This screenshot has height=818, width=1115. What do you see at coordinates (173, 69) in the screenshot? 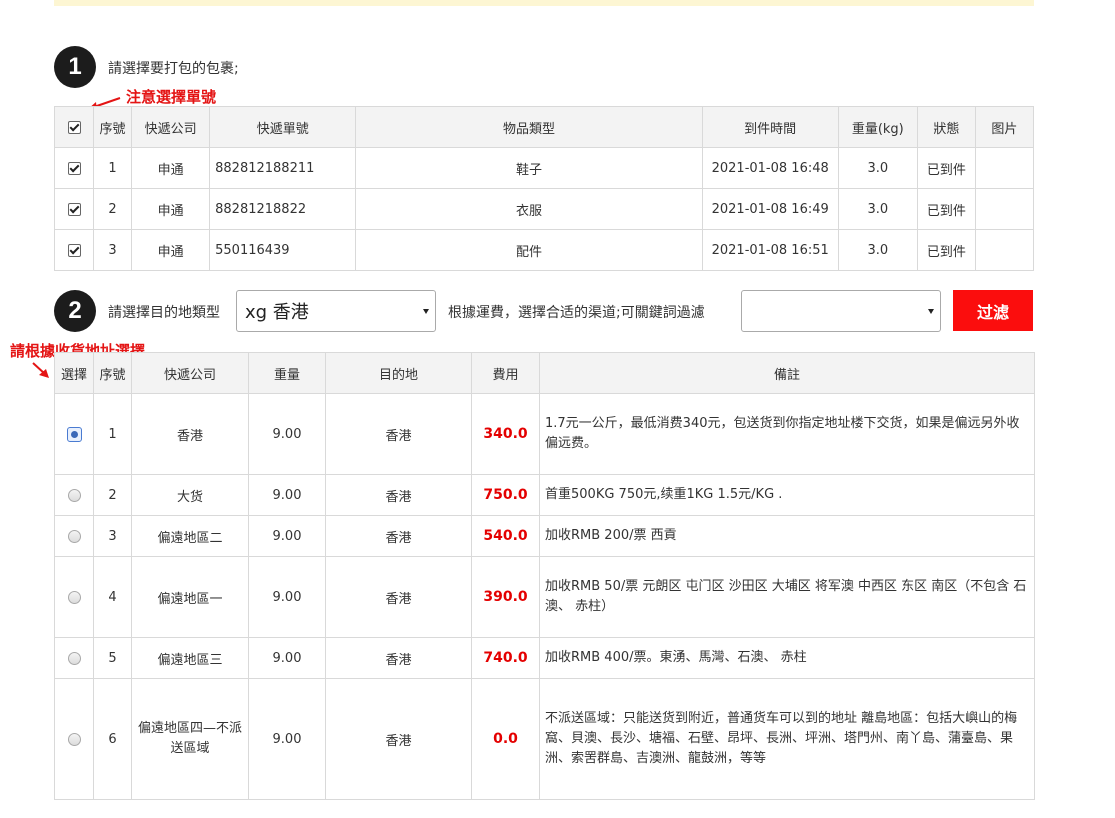
I see `step-1-label: 請選擇要打包的包裹;` at bounding box center [173, 69].